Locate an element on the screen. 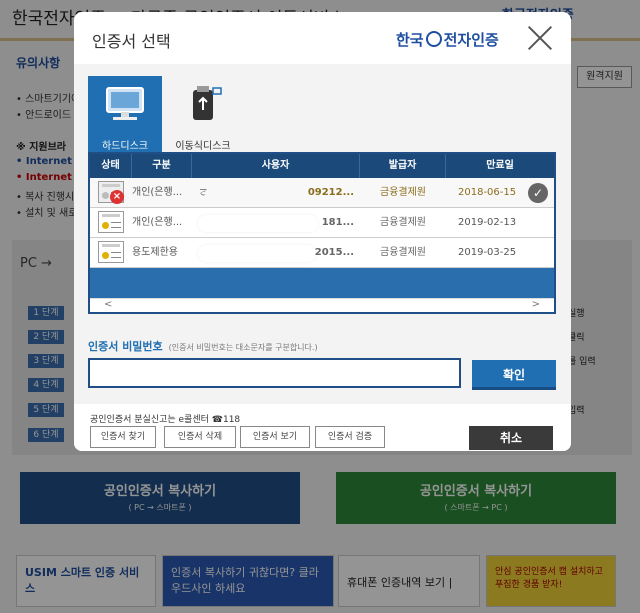 The image size is (640, 613). password-input is located at coordinates (274, 373).